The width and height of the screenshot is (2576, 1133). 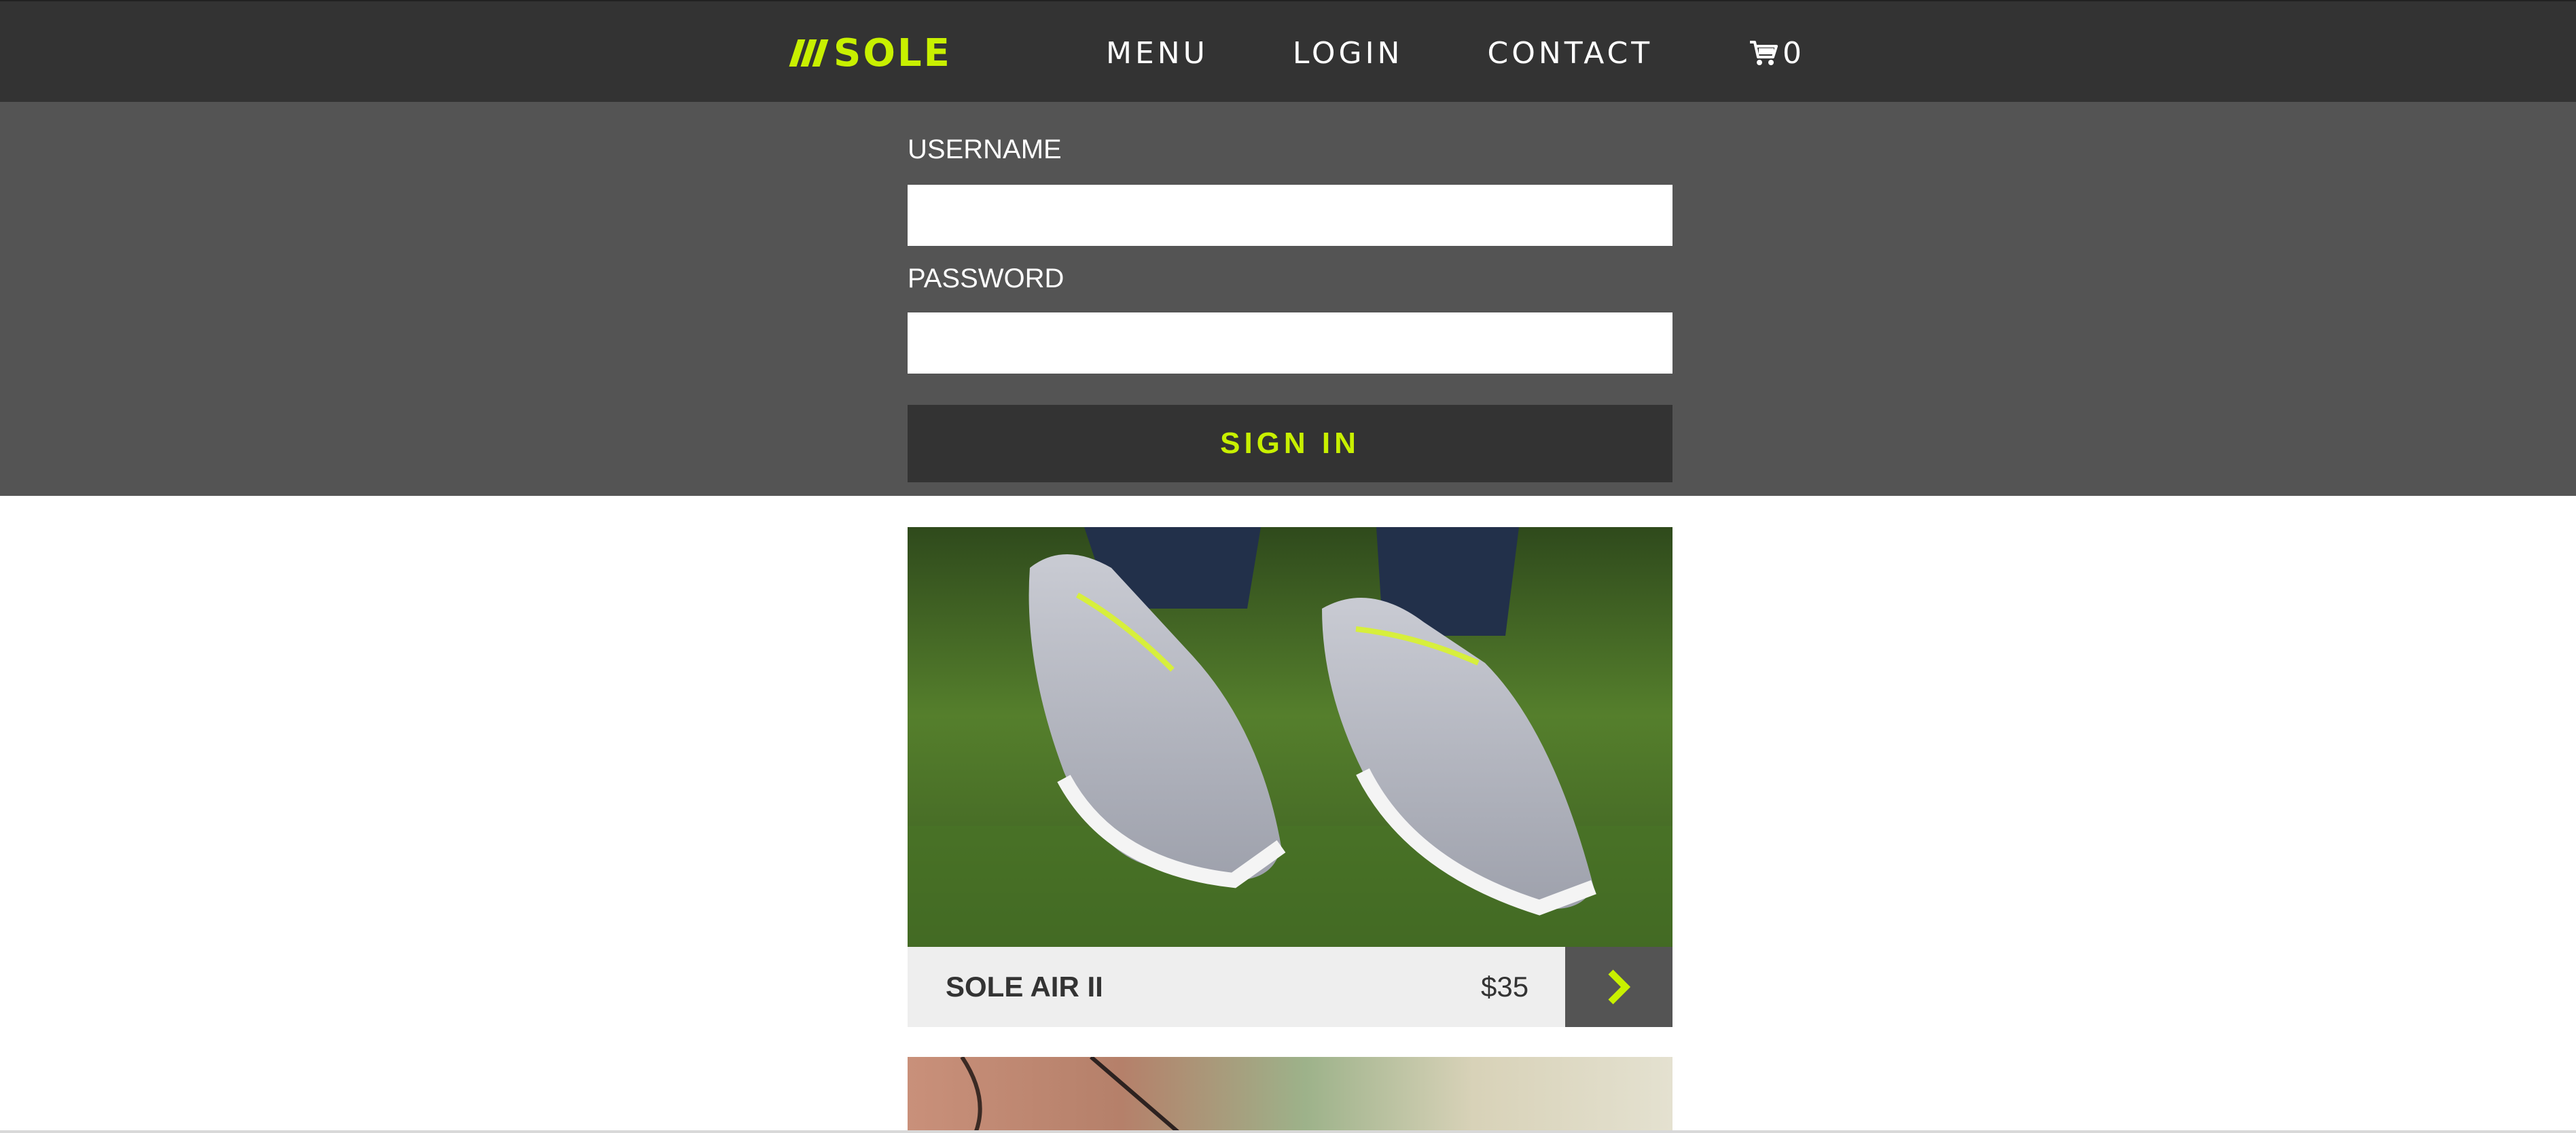 I want to click on page-bottom-divider, so click(x=1288, y=1131).